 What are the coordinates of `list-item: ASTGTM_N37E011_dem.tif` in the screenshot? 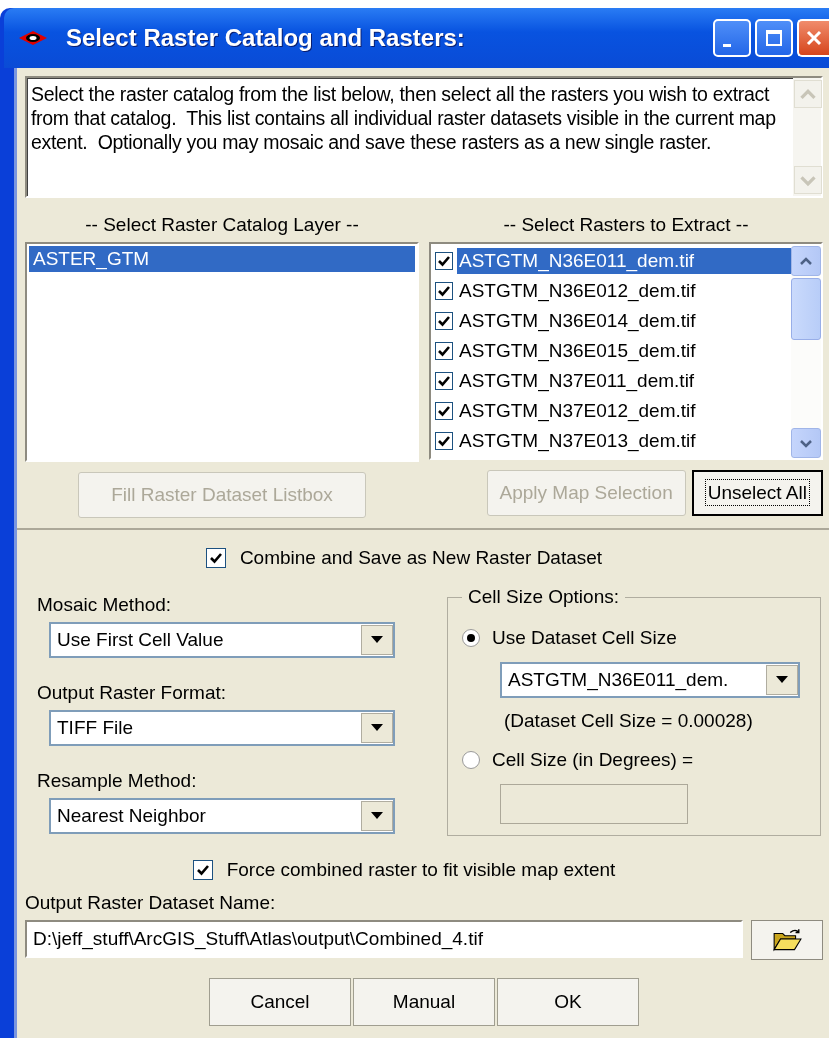 It's located at (624, 381).